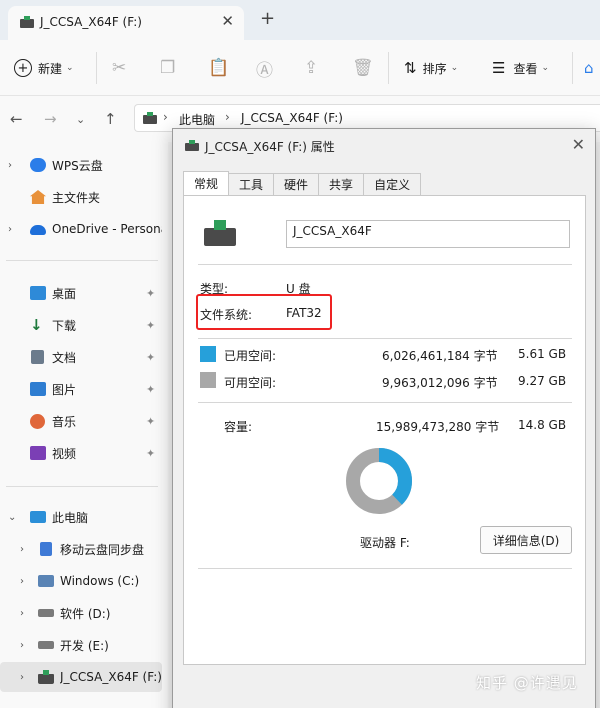  What do you see at coordinates (85, 613) in the screenshot?
I see `sidebar-item-label: 软件 (D:)` at bounding box center [85, 613].